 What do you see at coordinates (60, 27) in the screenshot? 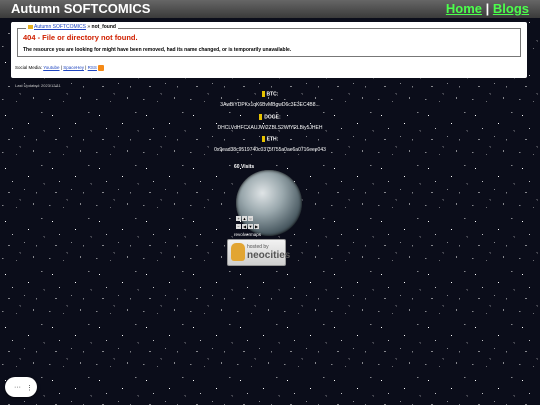
I see `breadcrumb-home-link: Autumn SOFTCOMICS` at bounding box center [60, 27].